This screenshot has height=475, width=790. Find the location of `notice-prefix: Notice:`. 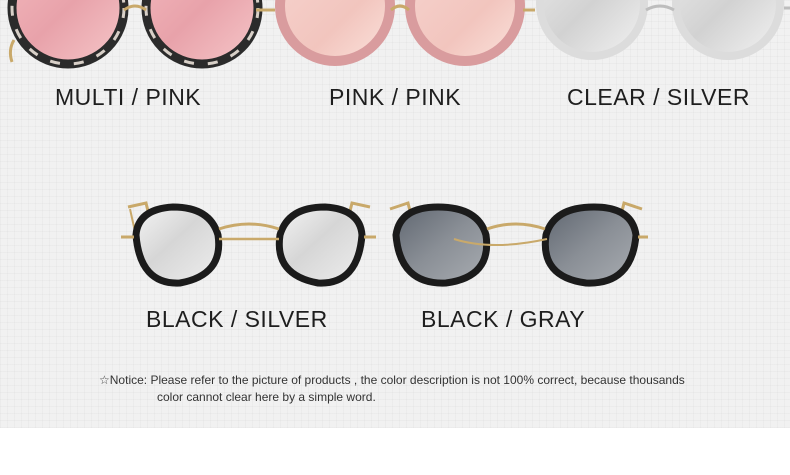

notice-prefix: Notice: is located at coordinates (128, 380).